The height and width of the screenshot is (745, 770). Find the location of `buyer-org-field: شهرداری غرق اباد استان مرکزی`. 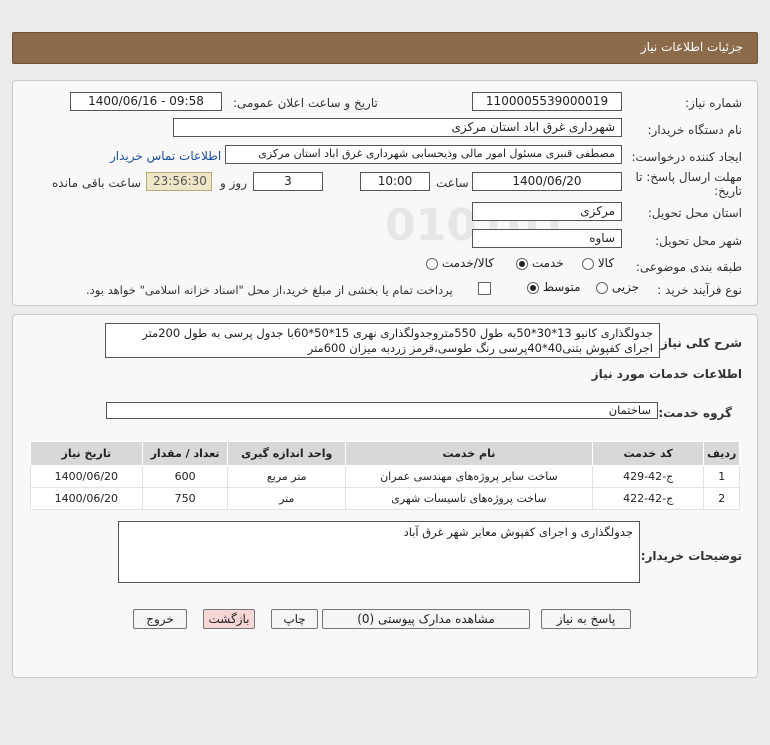

buyer-org-field: شهرداری غرق اباد استان مرکزی is located at coordinates (397, 127).